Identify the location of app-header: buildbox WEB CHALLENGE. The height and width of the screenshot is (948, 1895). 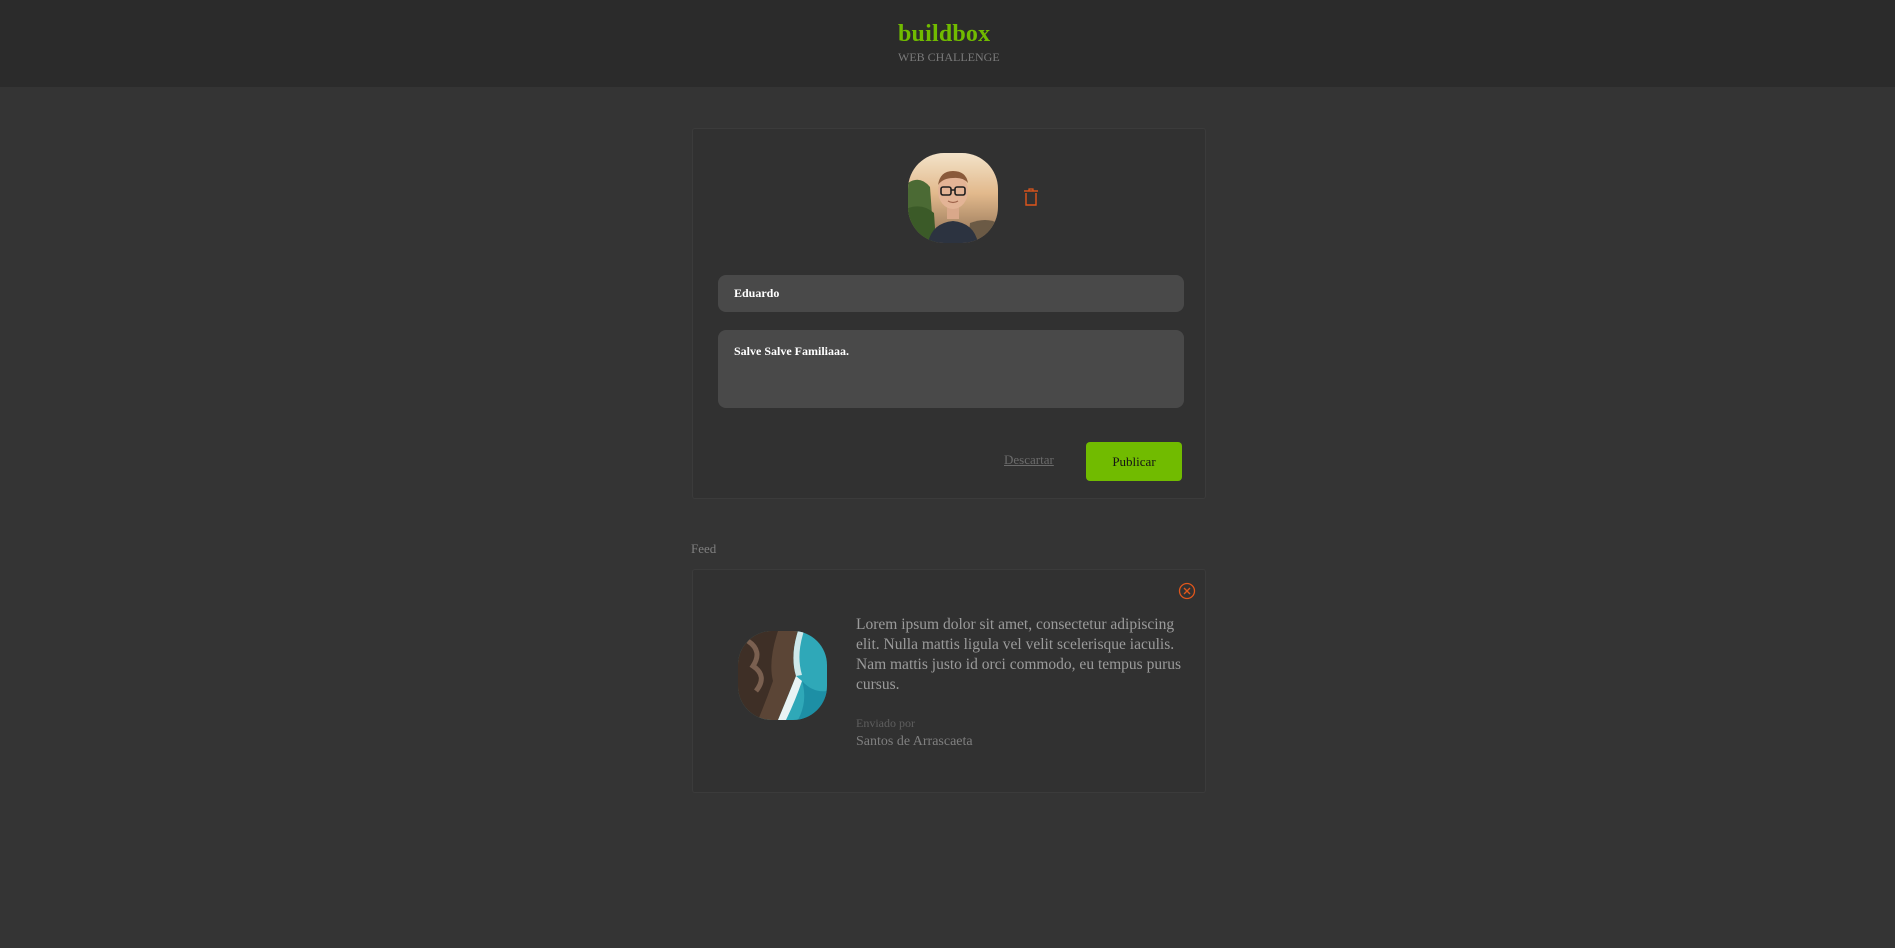
(947, 43).